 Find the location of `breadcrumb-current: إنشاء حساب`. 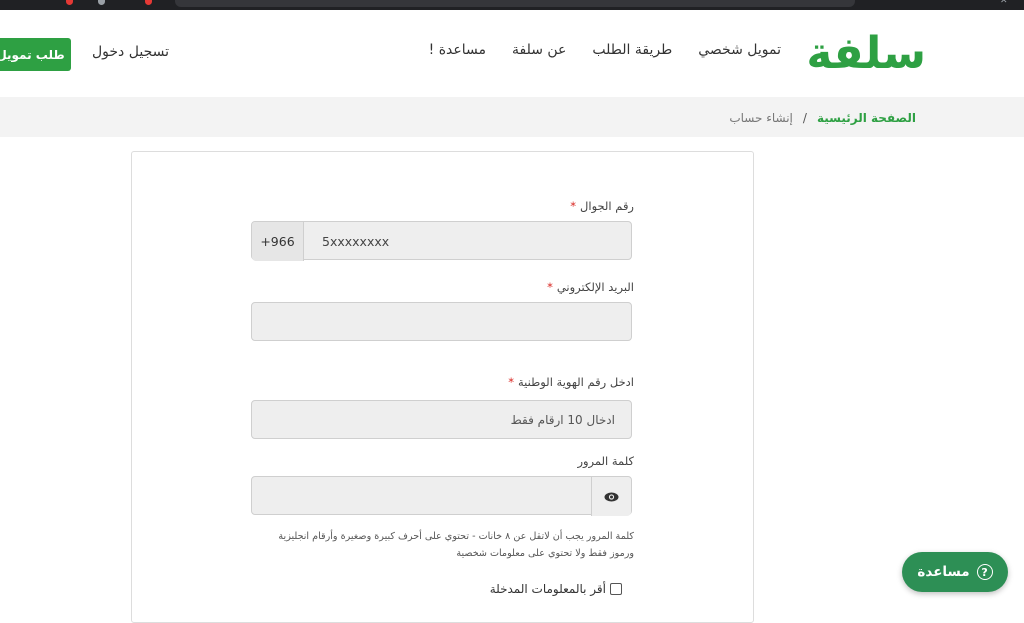

breadcrumb-current: إنشاء حساب is located at coordinates (761, 118).